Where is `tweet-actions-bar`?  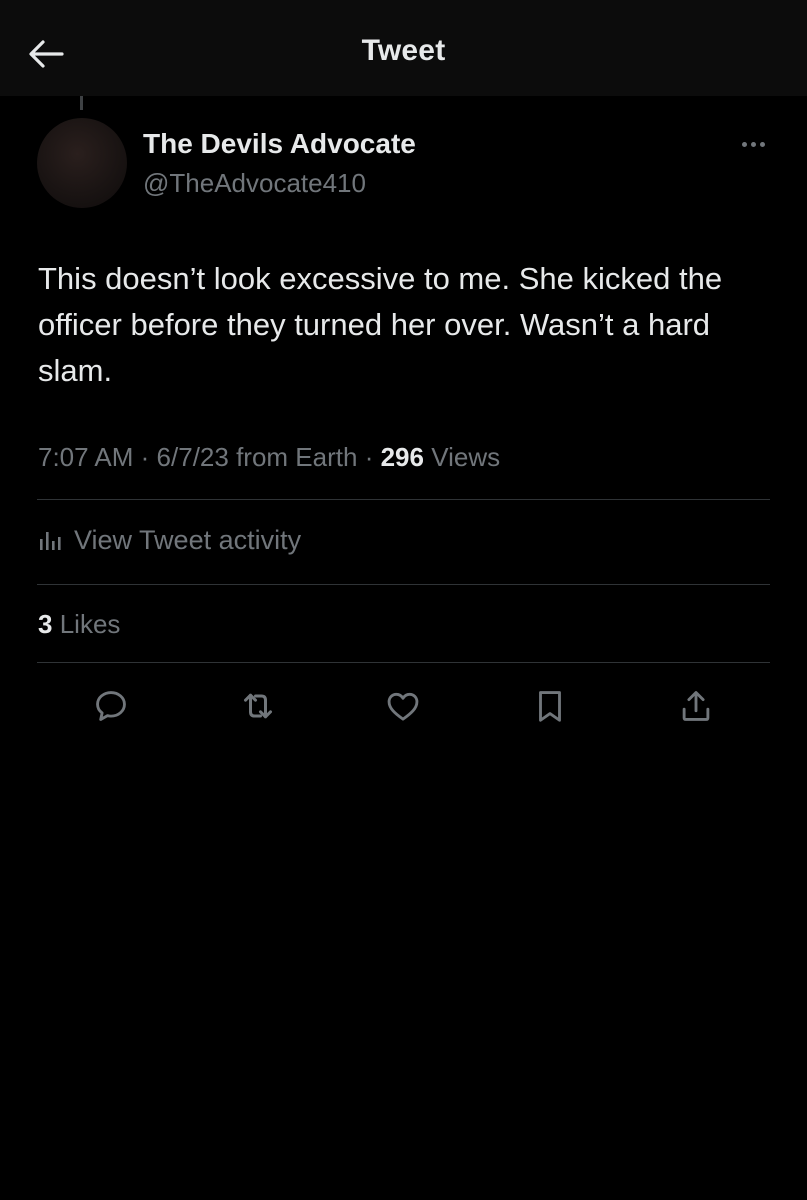
tweet-actions-bar is located at coordinates (403, 706).